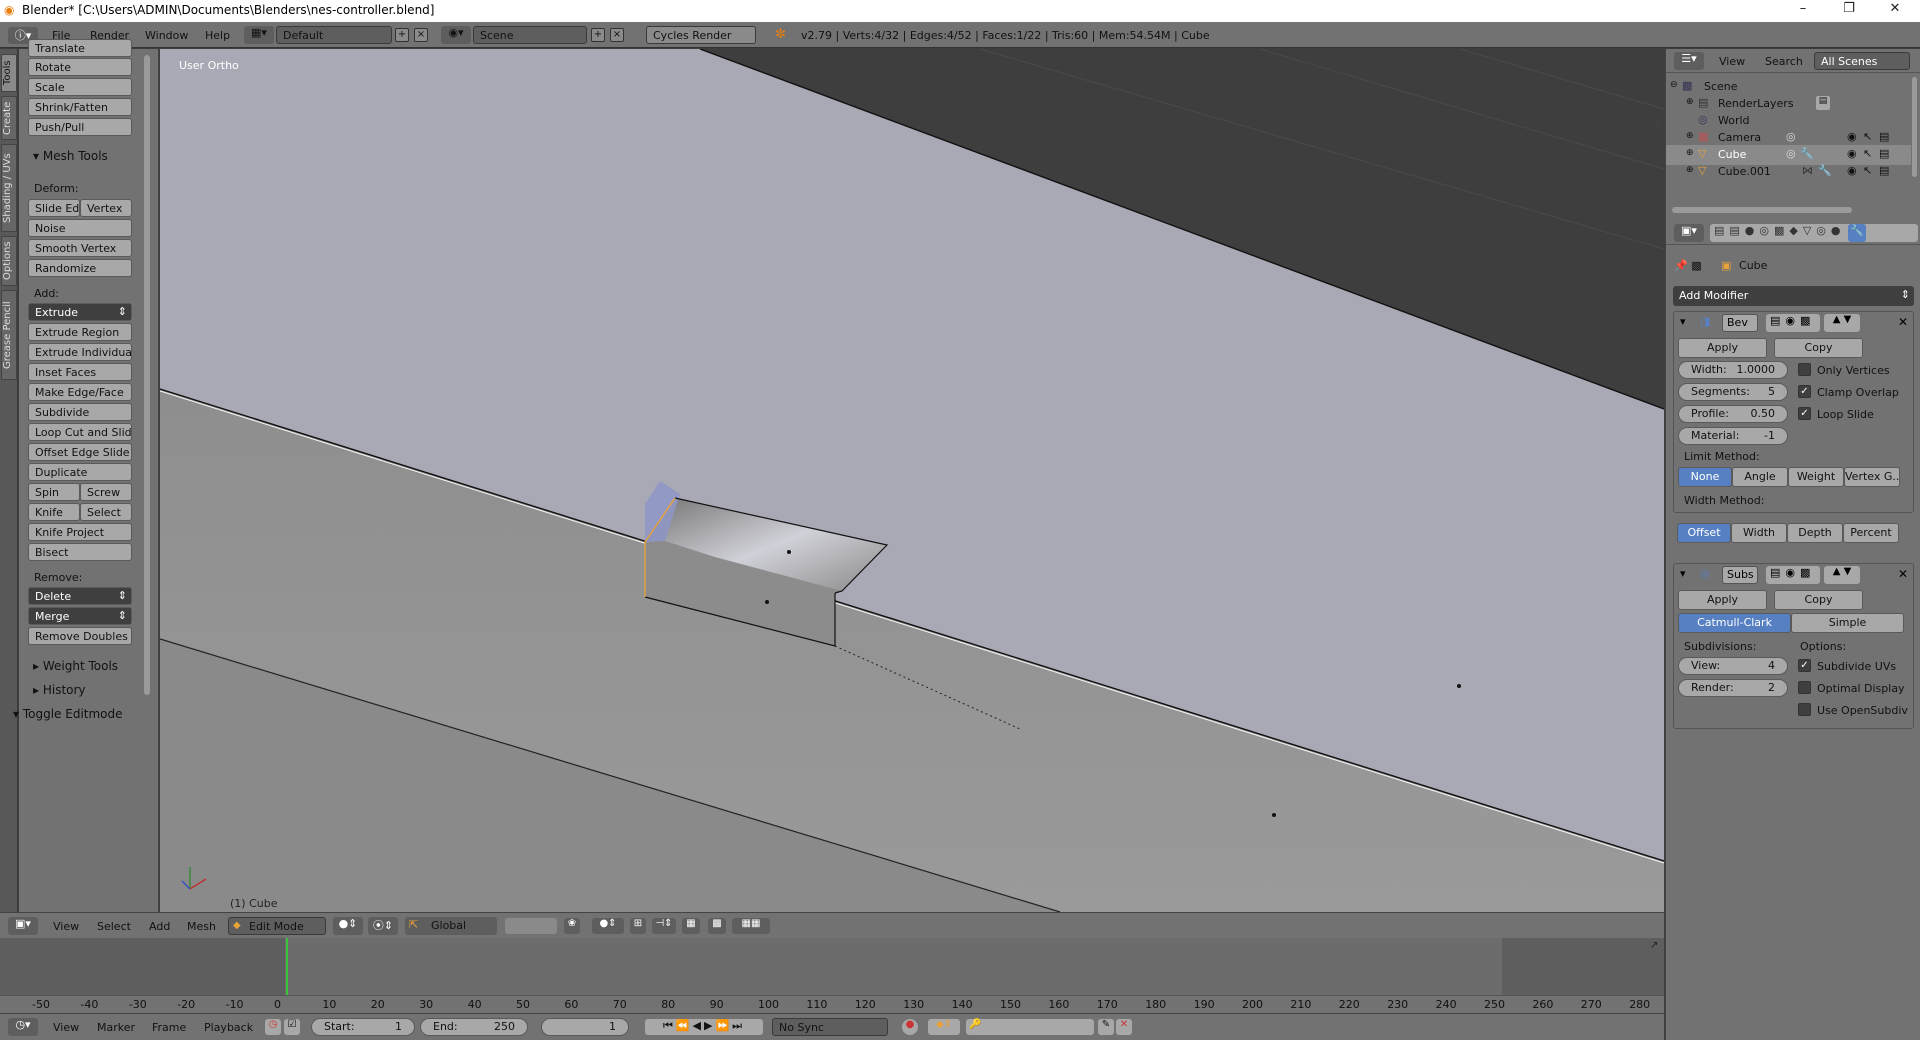 This screenshot has height=1040, width=1920. I want to click on merge-dropdown: Merge ⇕, so click(80, 616).